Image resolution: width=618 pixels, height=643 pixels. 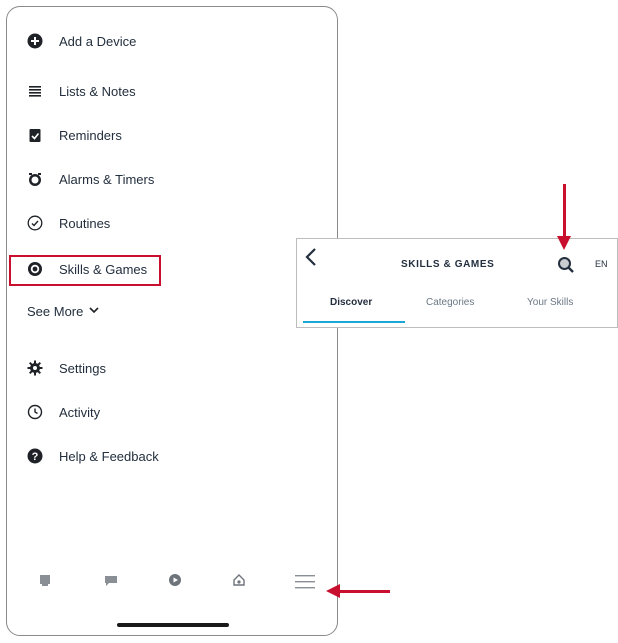 I want to click on menu-item-settings: Settings, so click(x=66, y=368).